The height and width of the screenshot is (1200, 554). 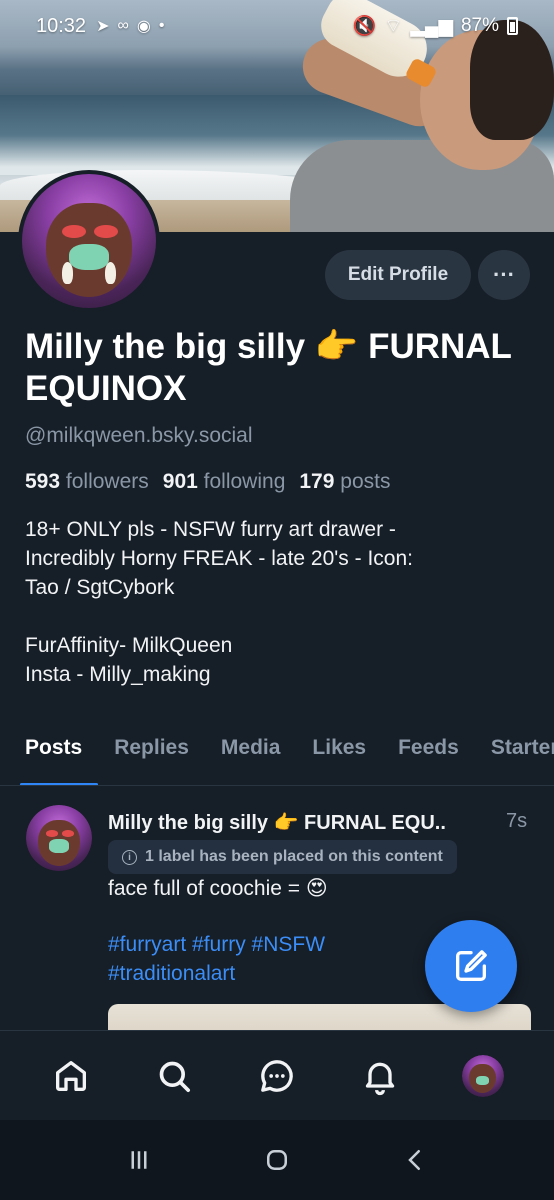 What do you see at coordinates (123, 25) in the screenshot?
I see `voicemail-icon: ∞` at bounding box center [123, 25].